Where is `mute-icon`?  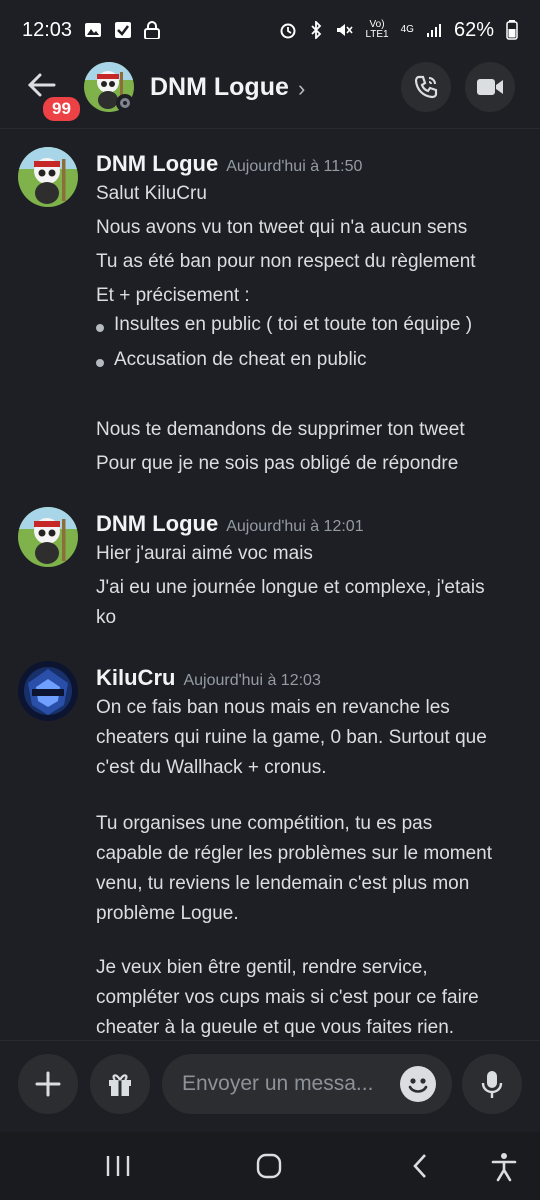 mute-icon is located at coordinates (345, 30).